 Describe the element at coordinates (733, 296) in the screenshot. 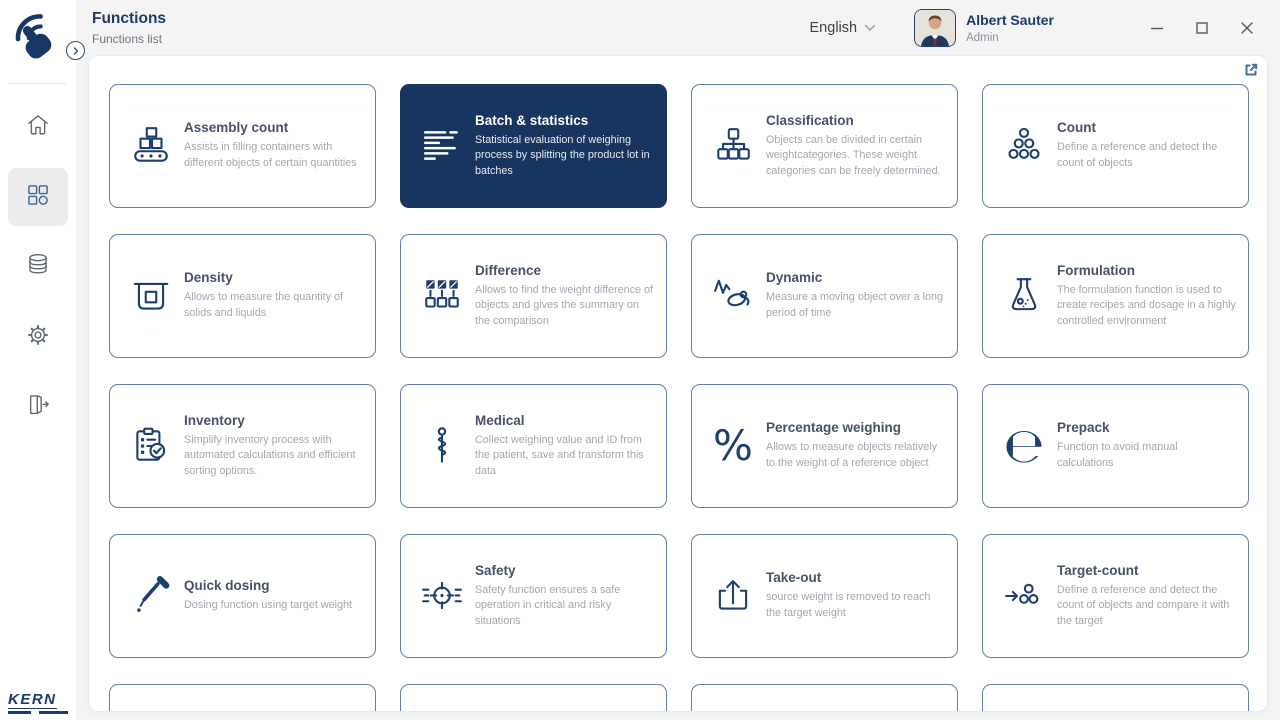

I see `moving-mouse-icon` at that location.